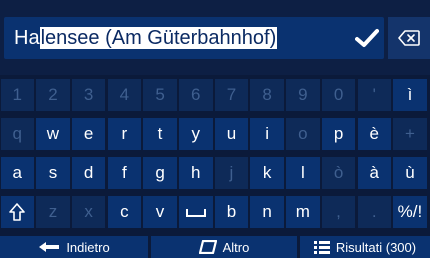 This screenshot has height=258, width=430. I want to click on key: u, so click(231, 134).